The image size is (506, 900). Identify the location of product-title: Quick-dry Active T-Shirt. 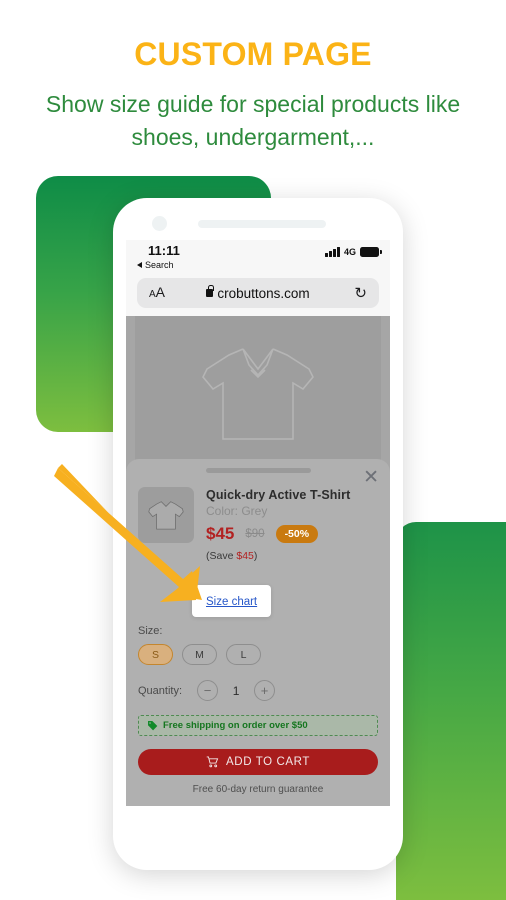
(278, 495).